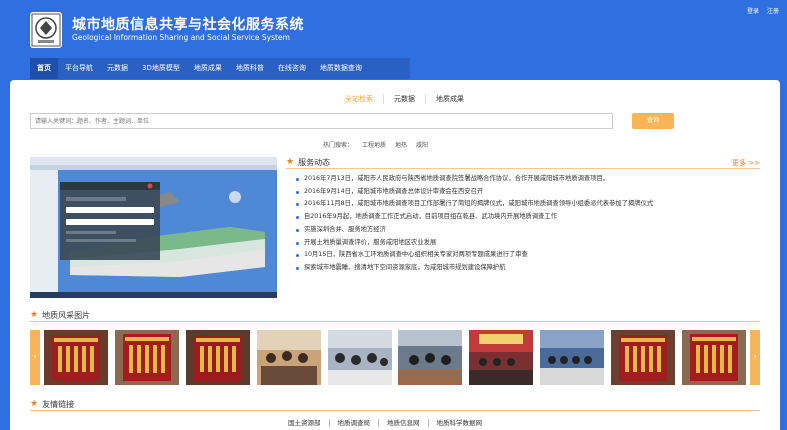 This screenshot has height=430, width=787. I want to click on gallery-section: ★ 地质风采图片, so click(395, 315).